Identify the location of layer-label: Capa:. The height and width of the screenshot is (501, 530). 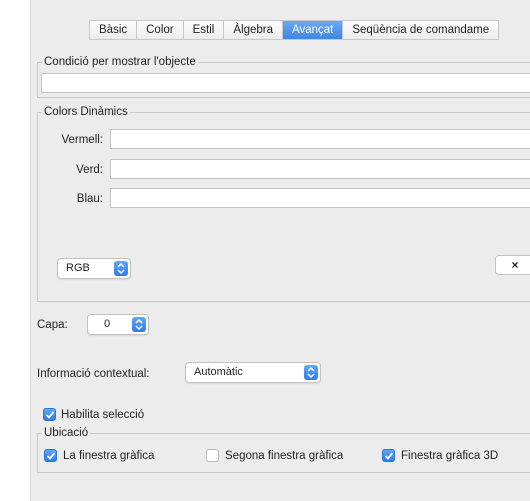
(52, 325).